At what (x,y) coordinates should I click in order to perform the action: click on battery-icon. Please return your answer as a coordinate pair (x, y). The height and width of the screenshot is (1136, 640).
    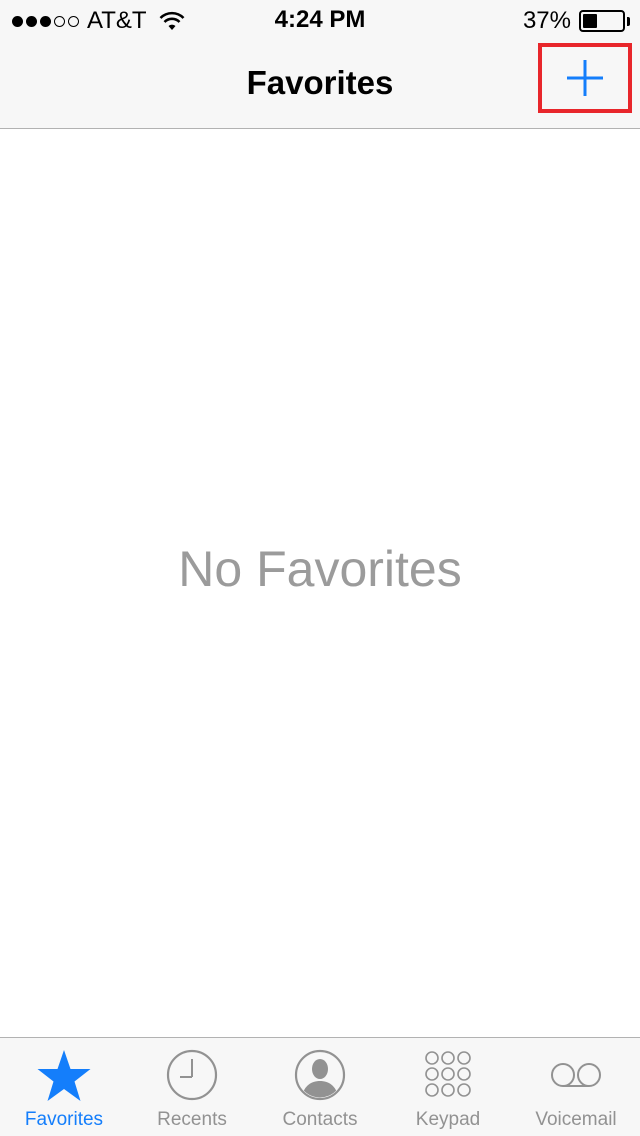
    Looking at the image, I should click on (602, 21).